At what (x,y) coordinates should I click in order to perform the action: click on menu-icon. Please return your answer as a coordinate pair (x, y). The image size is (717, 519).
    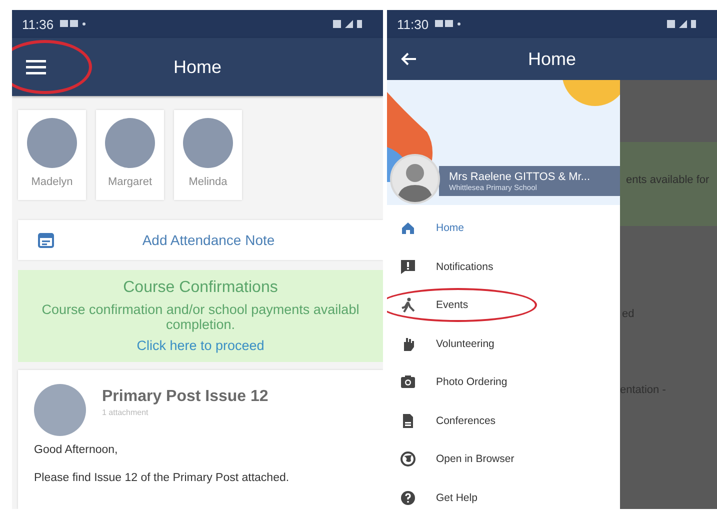
    Looking at the image, I should click on (36, 67).